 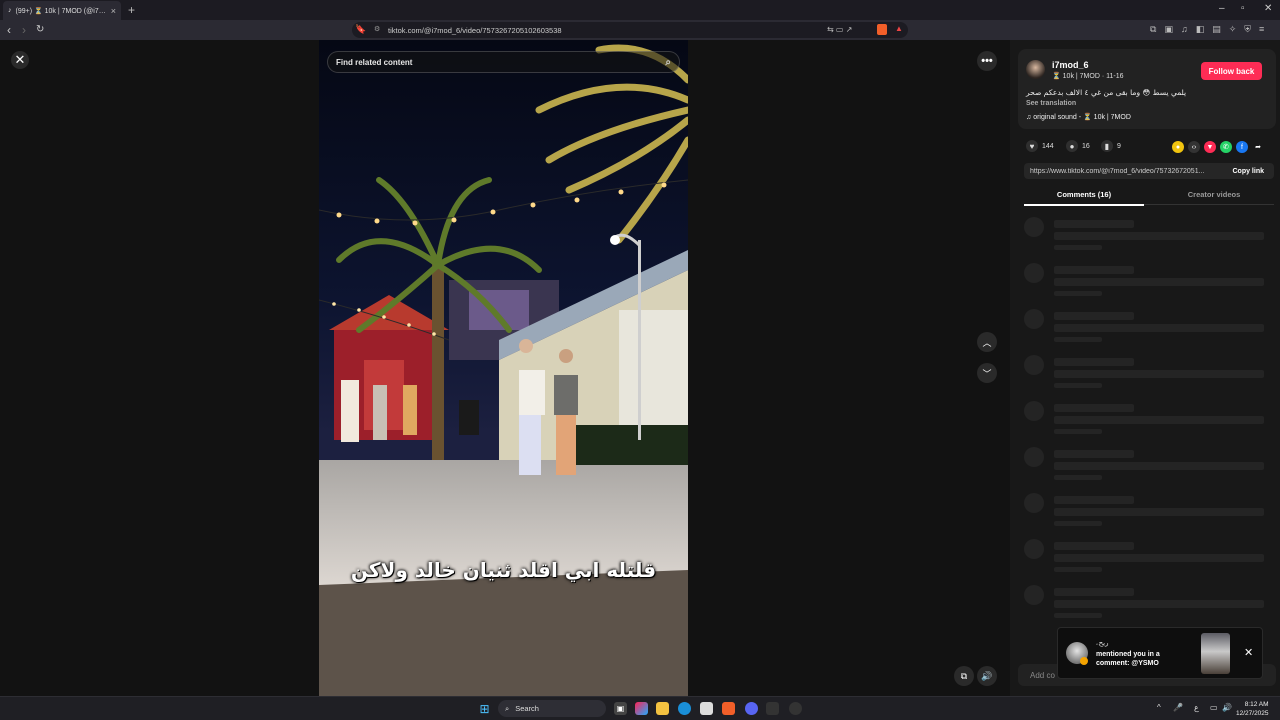 I want to click on next-video-button: ﹀, so click(x=987, y=373).